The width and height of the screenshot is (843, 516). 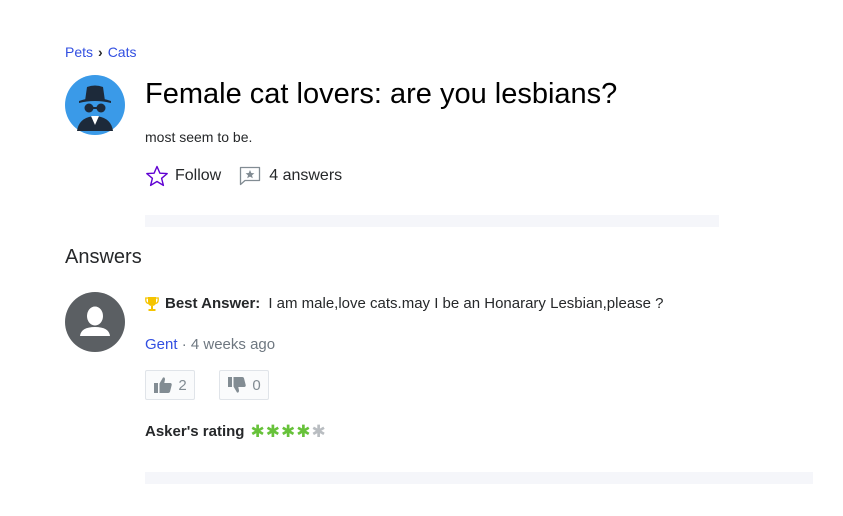 I want to click on default-user-avatar-icon, so click(x=95, y=322).